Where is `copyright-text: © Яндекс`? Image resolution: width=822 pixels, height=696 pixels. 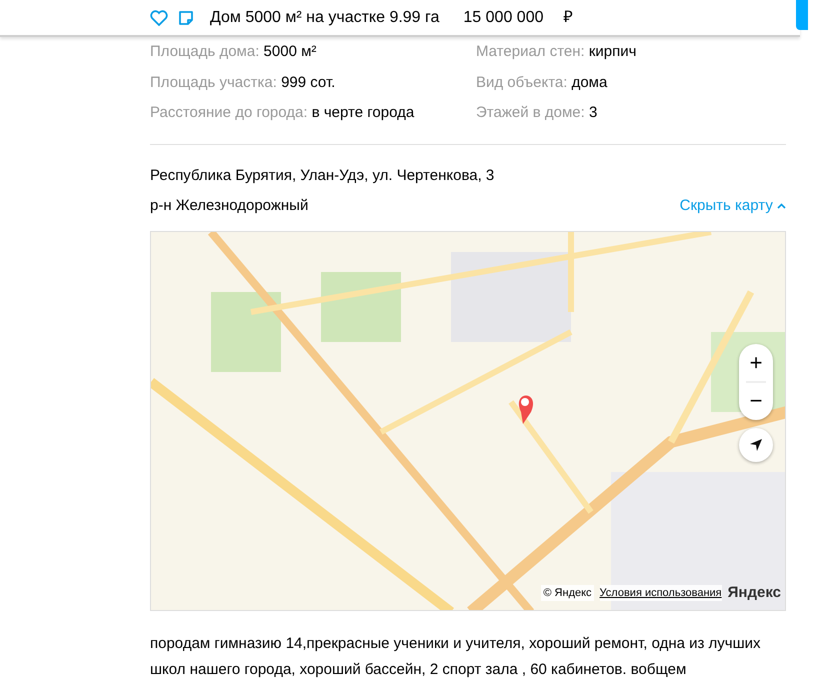
copyright-text: © Яндекс is located at coordinates (567, 592).